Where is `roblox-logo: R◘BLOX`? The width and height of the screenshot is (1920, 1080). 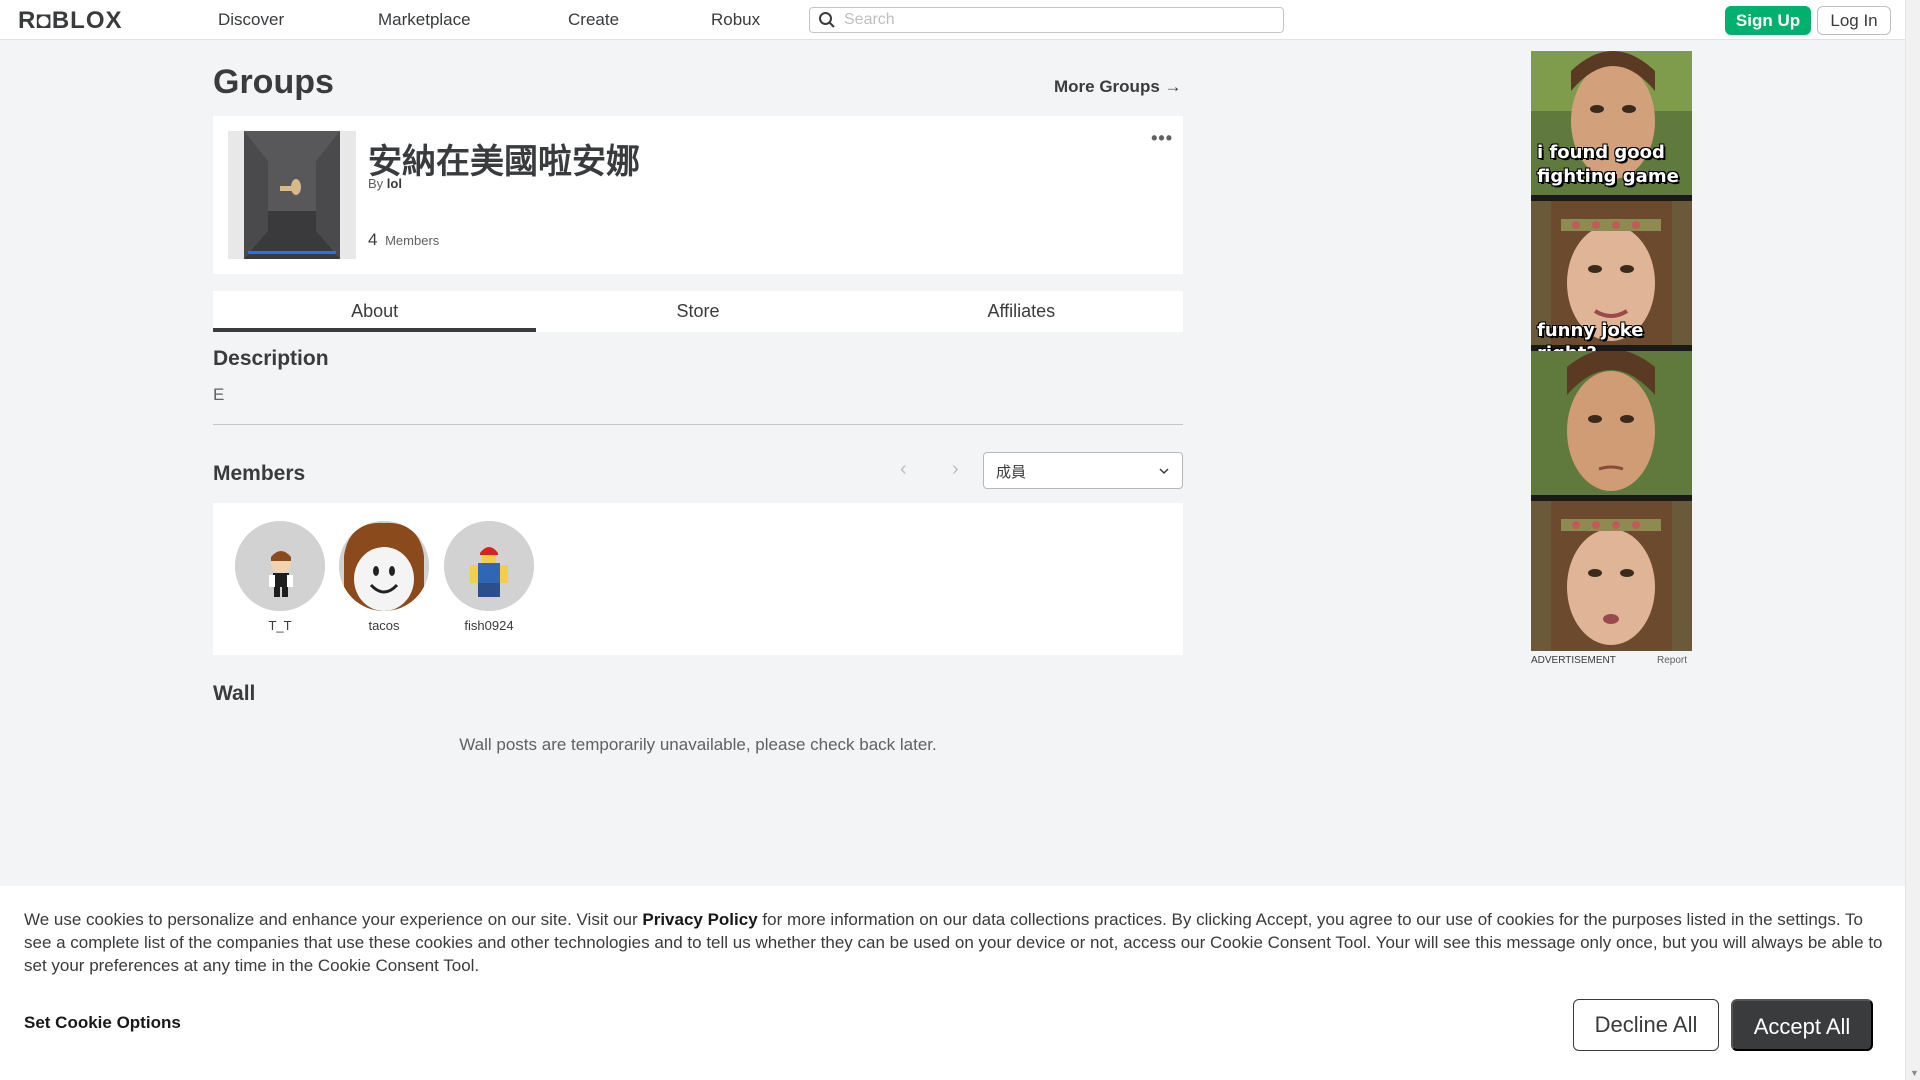 roblox-logo: R◘BLOX is located at coordinates (70, 21).